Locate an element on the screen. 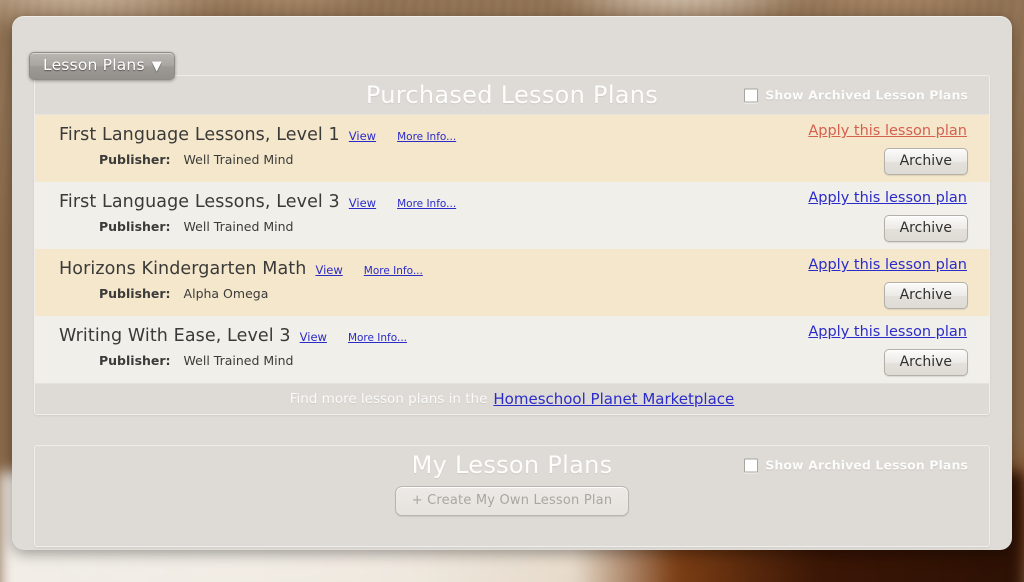 The image size is (1024, 582). plan-name: Writing With Ease, Level 3 is located at coordinates (175, 336).